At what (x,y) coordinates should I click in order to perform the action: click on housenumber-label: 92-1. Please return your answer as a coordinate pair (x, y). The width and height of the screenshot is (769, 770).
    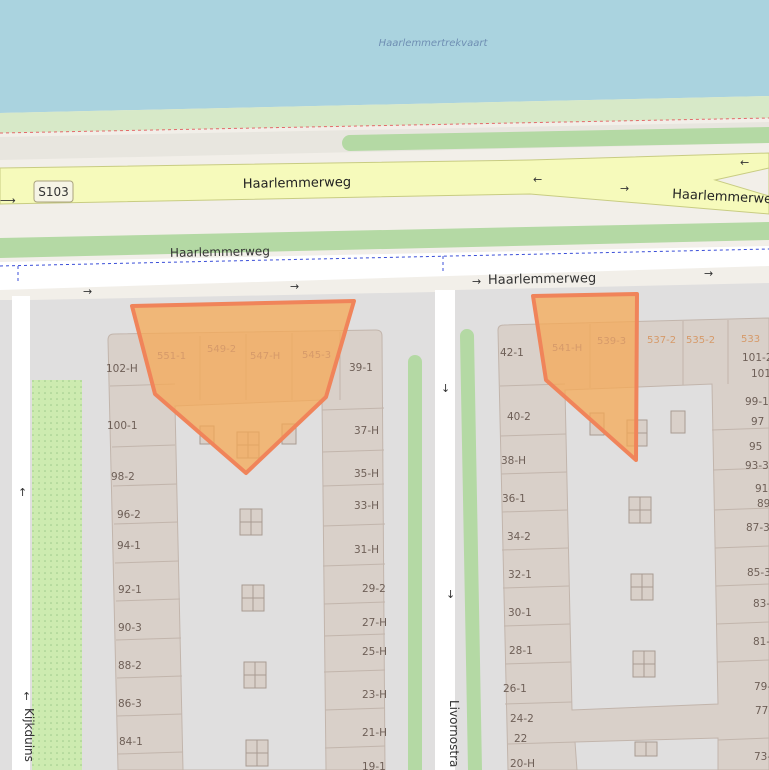
    Looking at the image, I should click on (130, 590).